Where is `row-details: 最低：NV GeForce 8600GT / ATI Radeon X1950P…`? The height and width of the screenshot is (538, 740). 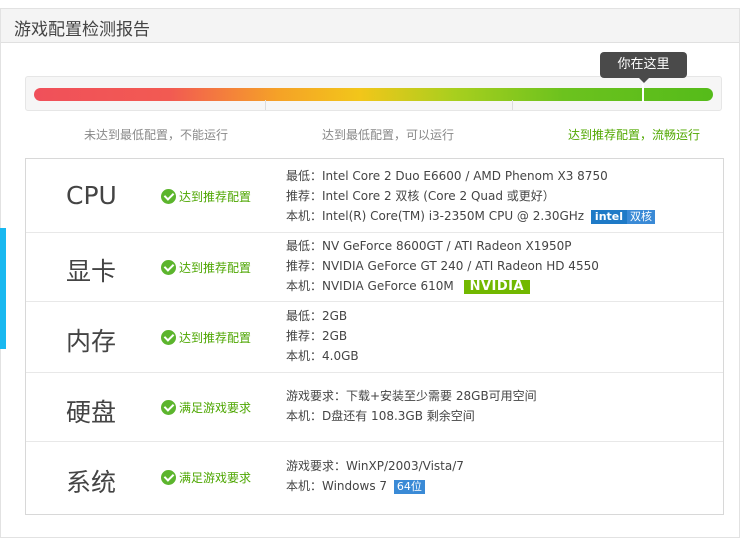
row-details: 最低：NV GeForce 8600GT / ATI Radeon X1950P… is located at coordinates (442, 266).